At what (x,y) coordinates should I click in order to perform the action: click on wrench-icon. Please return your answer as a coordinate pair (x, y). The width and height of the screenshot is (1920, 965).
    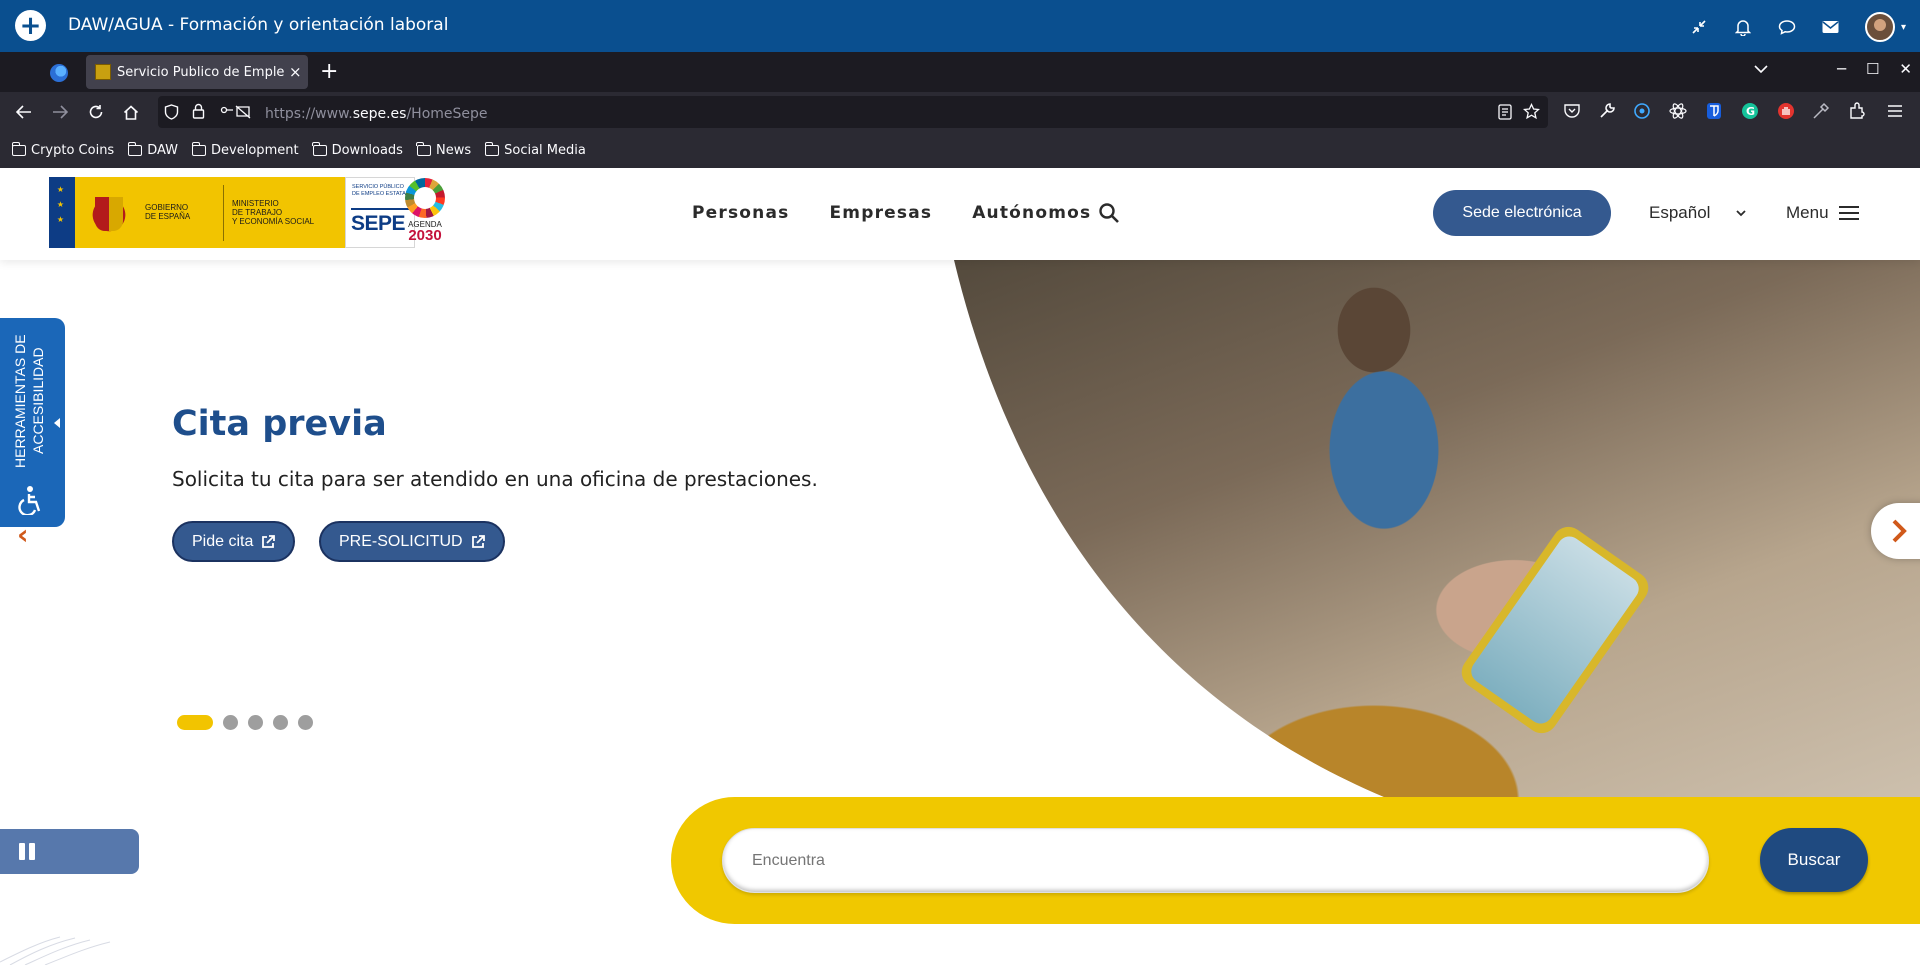
    Looking at the image, I should click on (1607, 111).